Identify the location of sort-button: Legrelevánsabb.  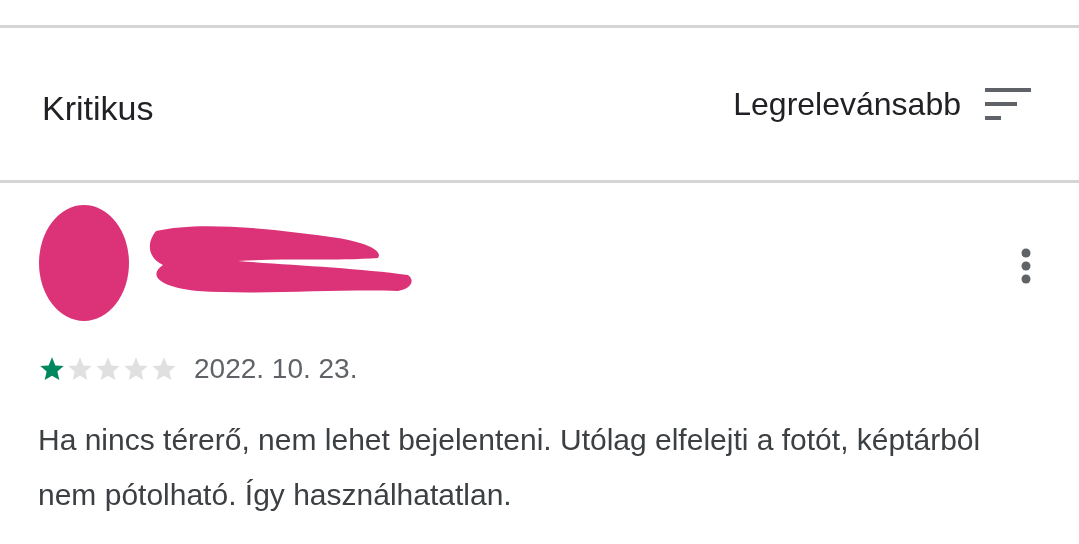
(882, 104).